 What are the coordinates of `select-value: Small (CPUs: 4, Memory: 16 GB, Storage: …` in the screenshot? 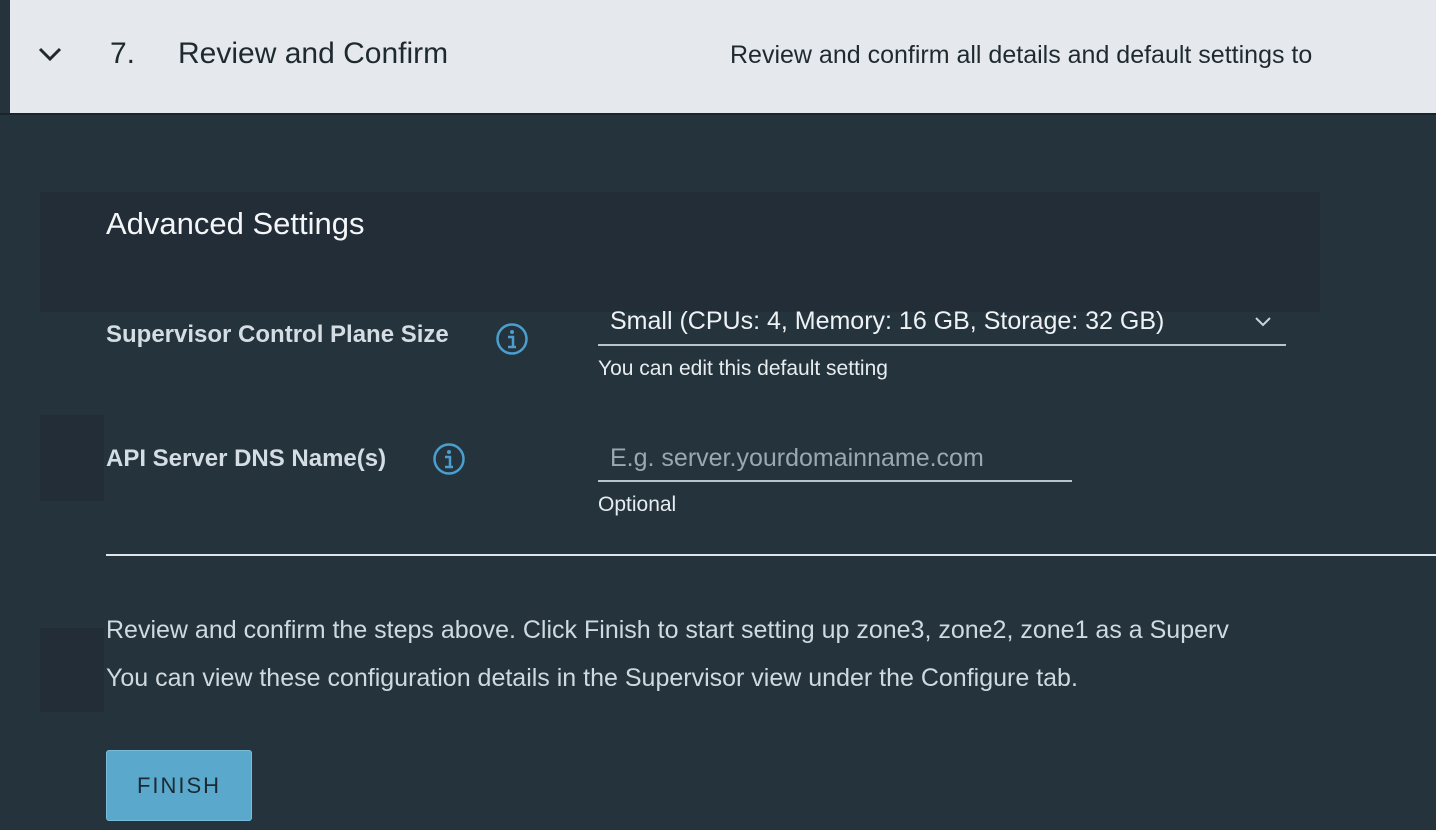 It's located at (887, 321).